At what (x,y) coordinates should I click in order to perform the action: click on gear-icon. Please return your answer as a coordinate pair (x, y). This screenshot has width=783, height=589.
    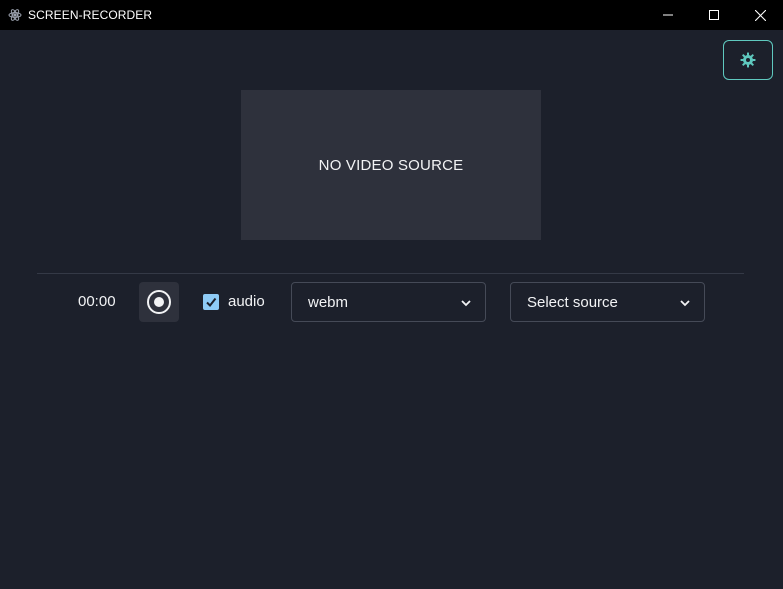
    Looking at the image, I should click on (748, 60).